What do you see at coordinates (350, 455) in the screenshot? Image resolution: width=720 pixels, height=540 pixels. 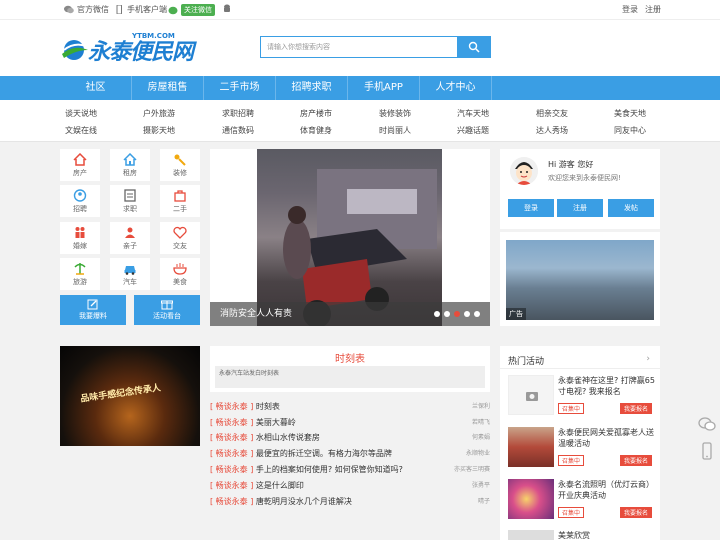 I see `news-item: [ 畅谈永泰 ] 最便宜的拆迁空调。有格力海尔等品牌 永顺物业` at bounding box center [350, 455].